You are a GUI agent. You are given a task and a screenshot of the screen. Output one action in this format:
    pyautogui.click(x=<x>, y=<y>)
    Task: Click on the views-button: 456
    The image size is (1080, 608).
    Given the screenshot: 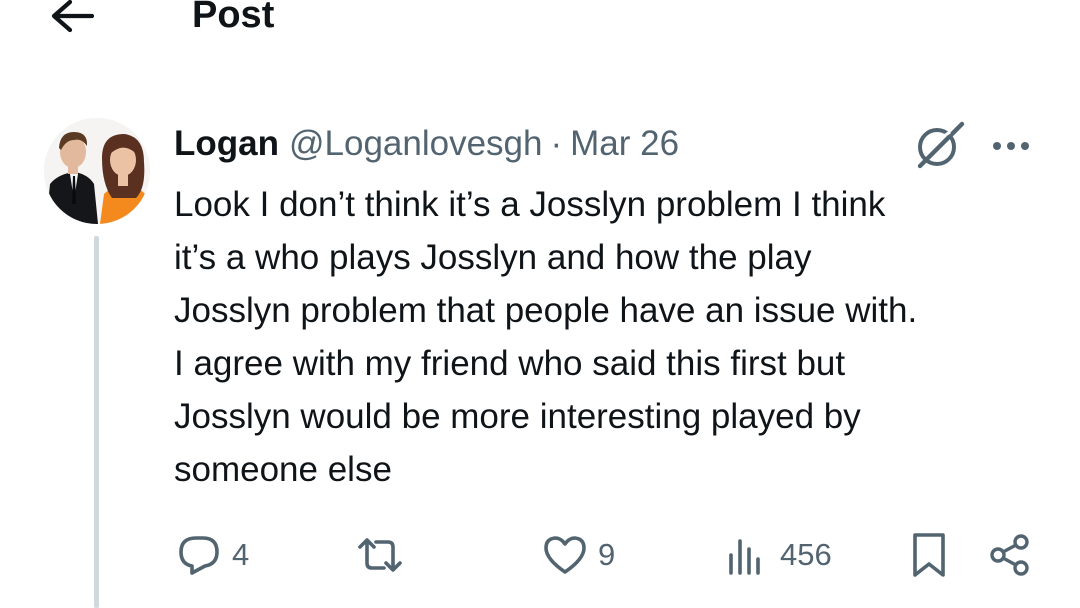 What is the action you would take?
    pyautogui.click(x=778, y=555)
    